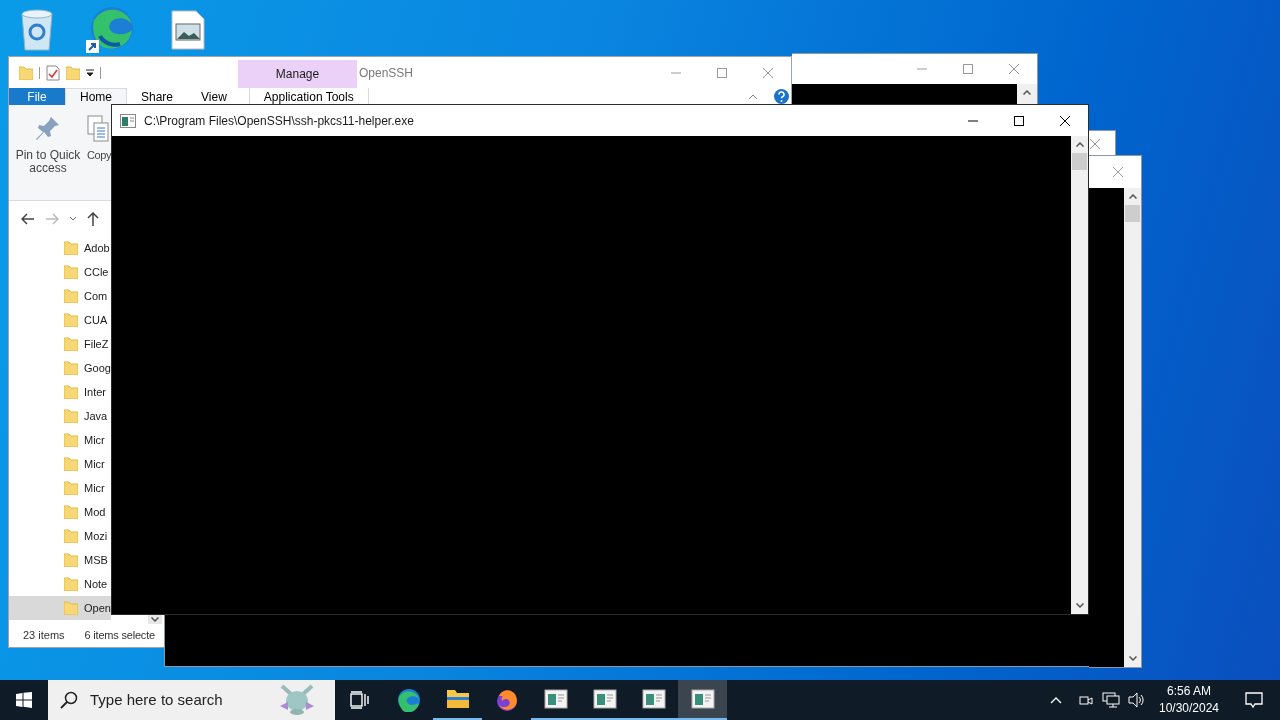  I want to click on network-icon, so click(1111, 700).